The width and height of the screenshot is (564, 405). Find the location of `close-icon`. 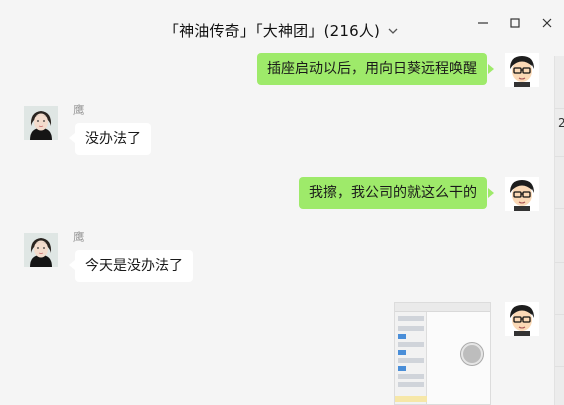

close-icon is located at coordinates (547, 23).